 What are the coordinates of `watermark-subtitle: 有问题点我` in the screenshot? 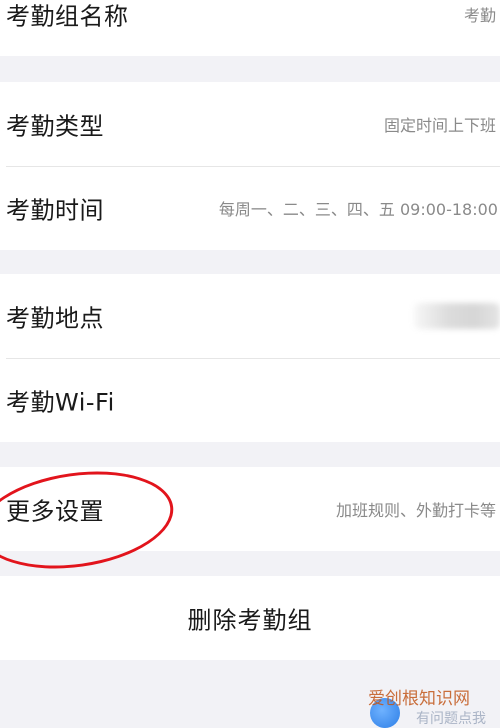 It's located at (451, 719).